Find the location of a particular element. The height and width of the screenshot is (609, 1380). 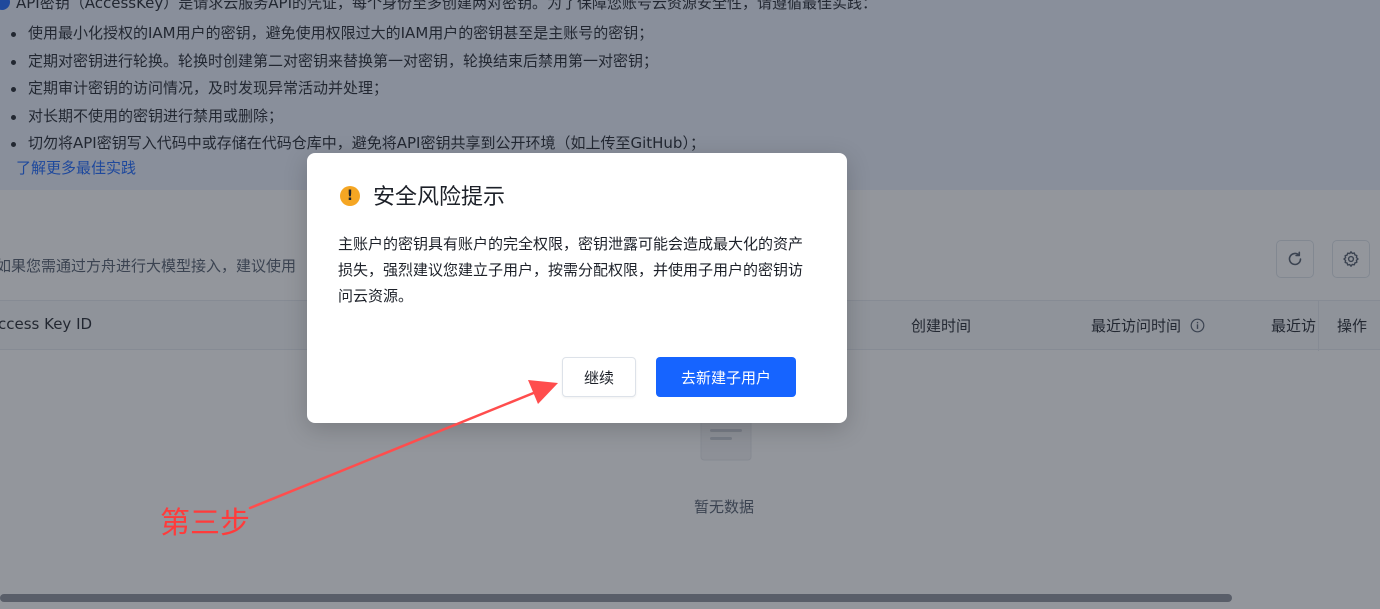

warning-icon: ! is located at coordinates (350, 196).